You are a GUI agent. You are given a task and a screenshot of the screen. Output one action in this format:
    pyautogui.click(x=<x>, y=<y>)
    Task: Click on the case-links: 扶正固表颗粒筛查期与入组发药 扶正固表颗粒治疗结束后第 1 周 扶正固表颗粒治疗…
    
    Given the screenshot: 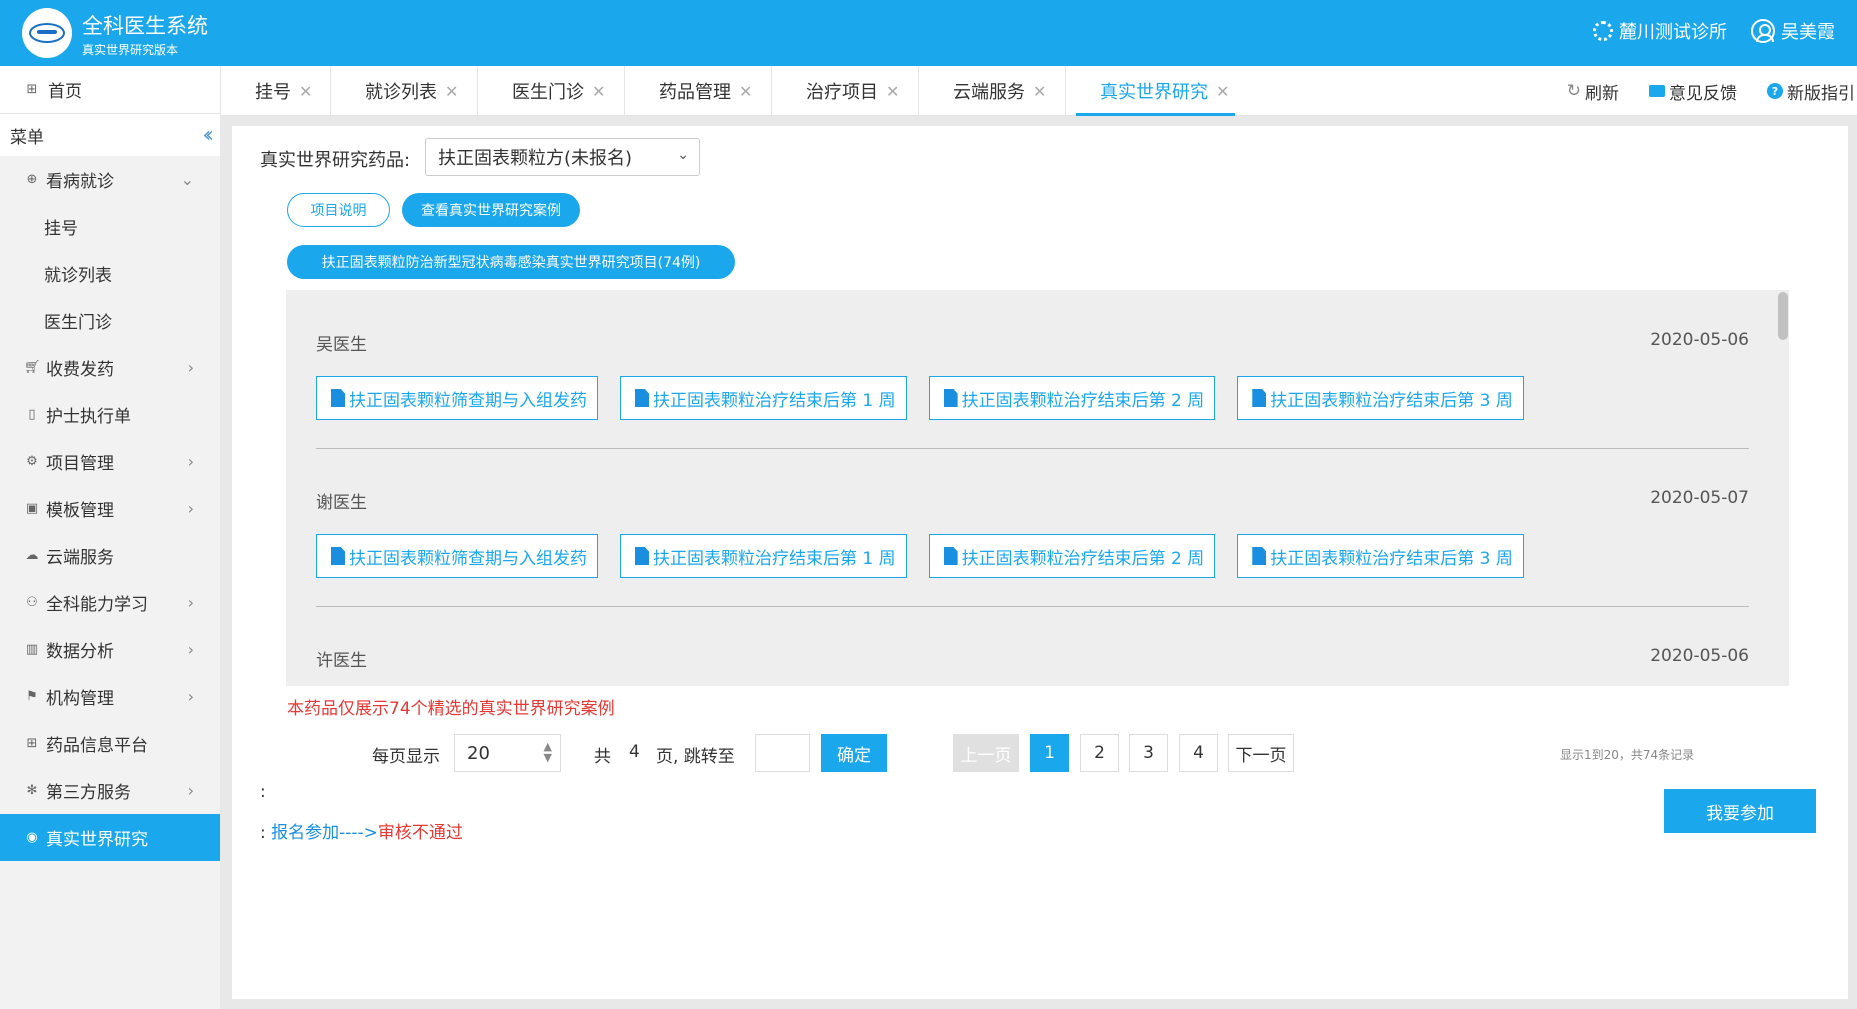 What is the action you would take?
    pyautogui.click(x=920, y=556)
    